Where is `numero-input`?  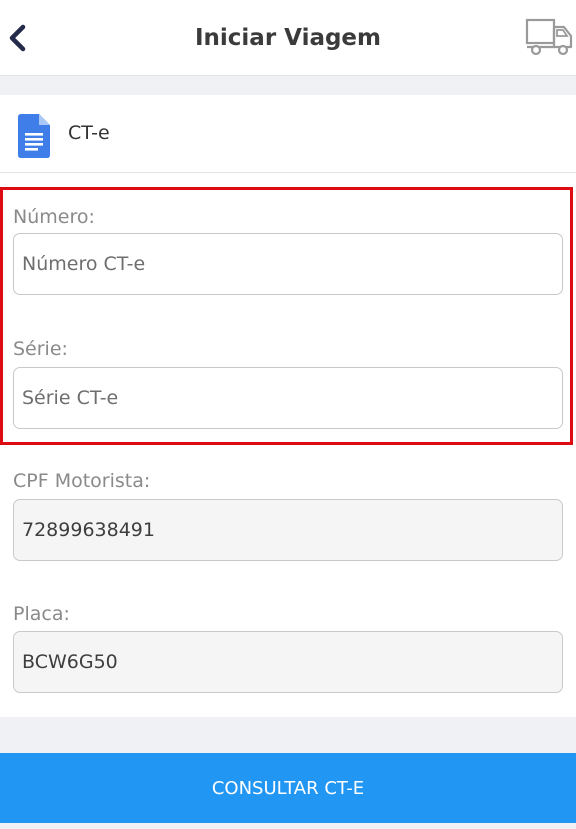
numero-input is located at coordinates (288, 264).